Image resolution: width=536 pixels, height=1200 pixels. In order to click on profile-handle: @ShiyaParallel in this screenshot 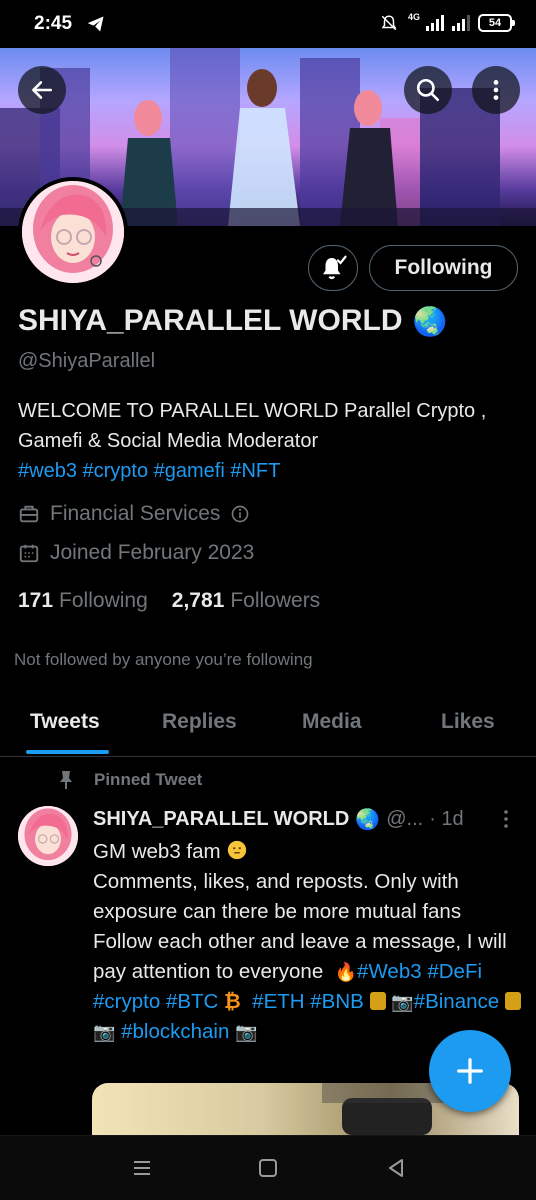, I will do `click(87, 361)`.